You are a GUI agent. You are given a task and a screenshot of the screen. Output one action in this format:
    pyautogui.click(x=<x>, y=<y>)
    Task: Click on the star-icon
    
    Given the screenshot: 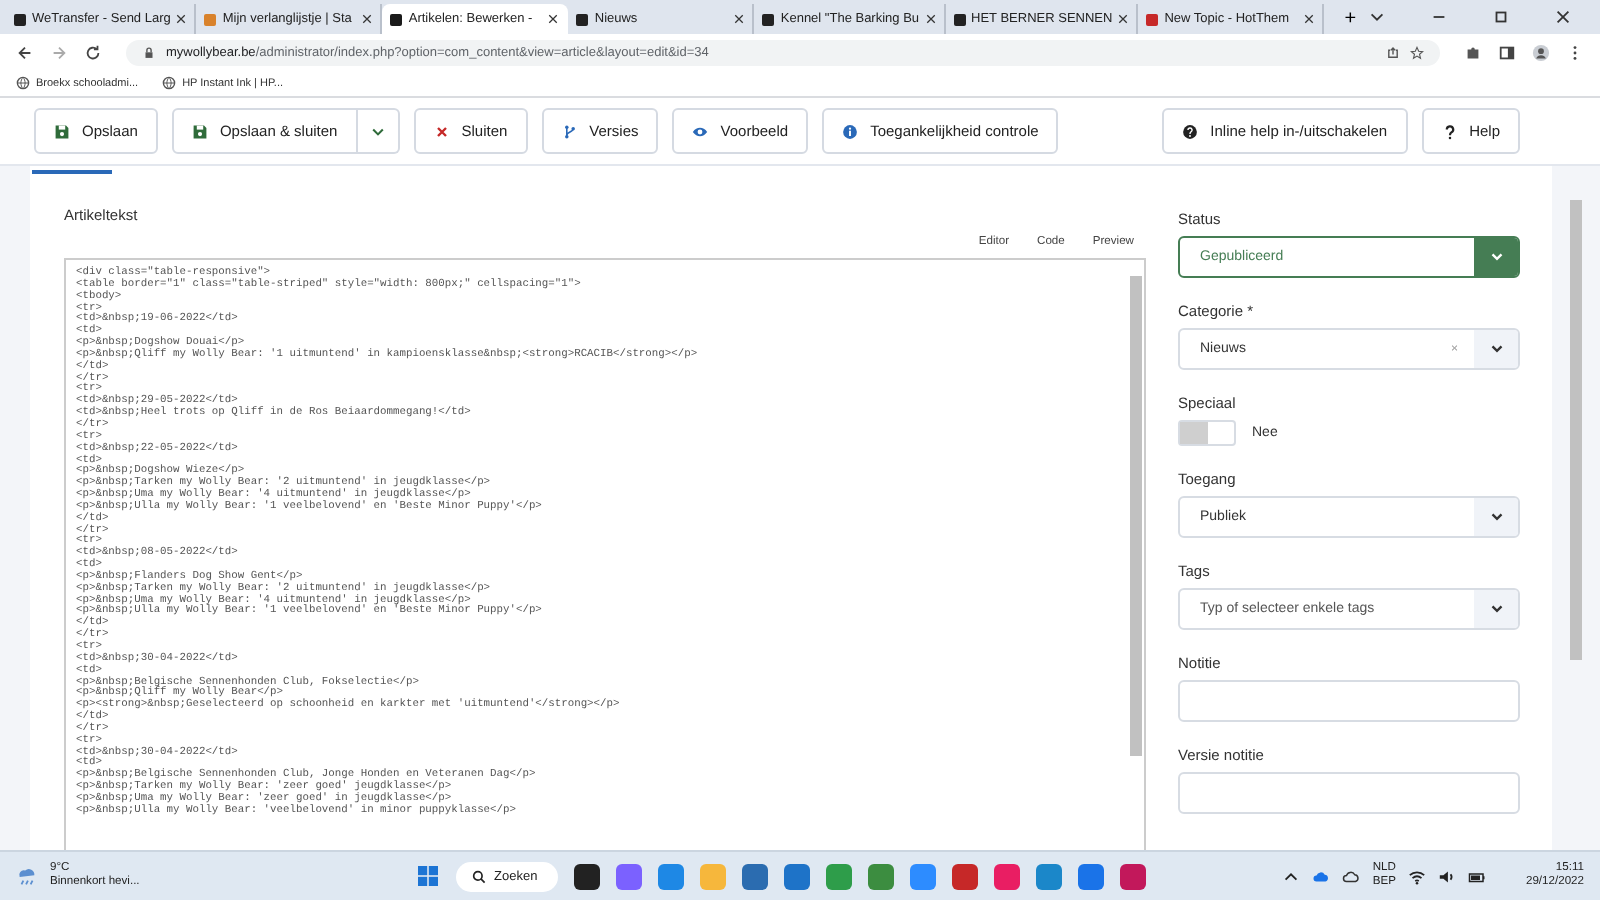 What is the action you would take?
    pyautogui.click(x=1417, y=52)
    